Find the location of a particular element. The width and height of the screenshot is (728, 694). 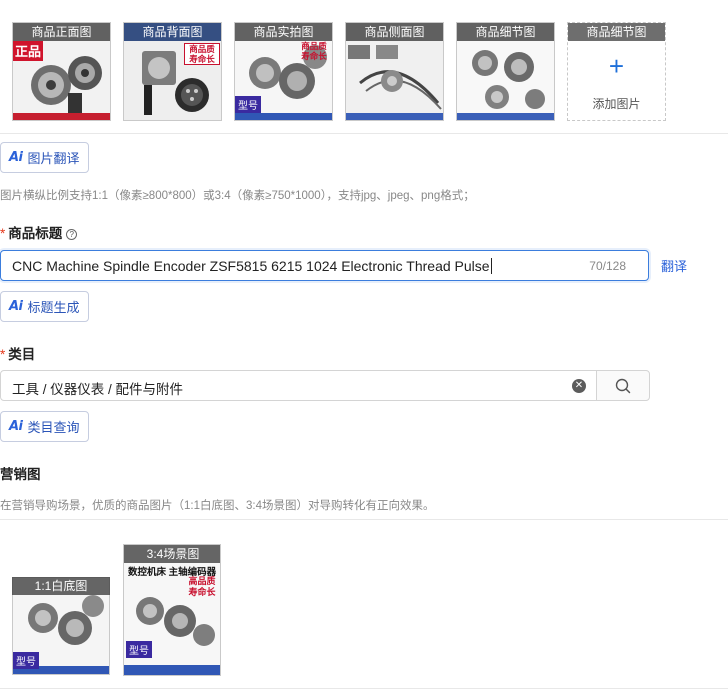

product-image-real: 商品实拍图 商品质 寿命长 型号 is located at coordinates (283, 71).